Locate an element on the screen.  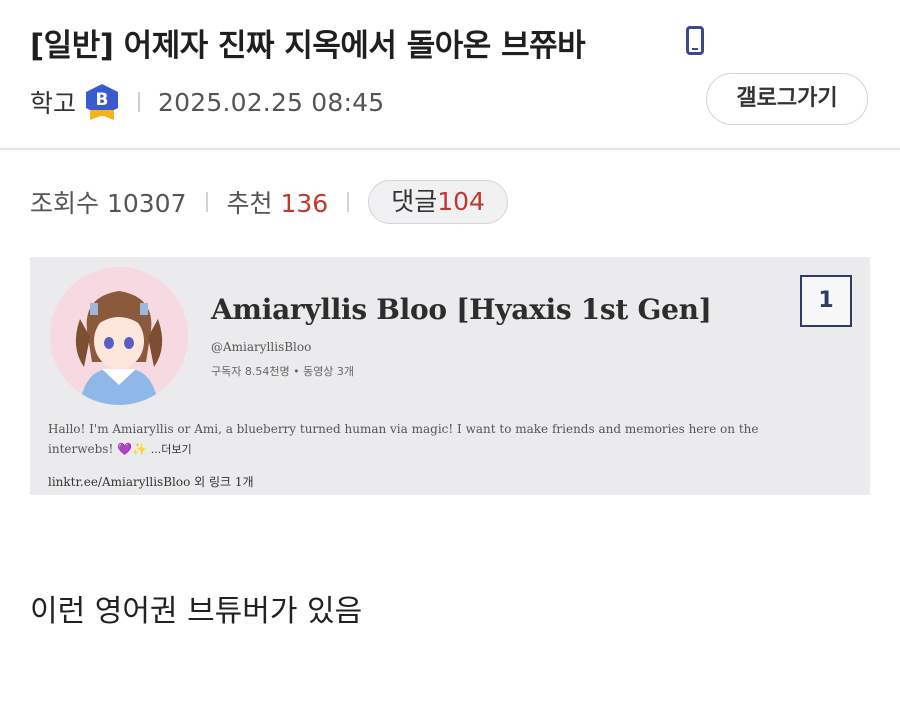
views-label: 조회수 is located at coordinates (65, 203).